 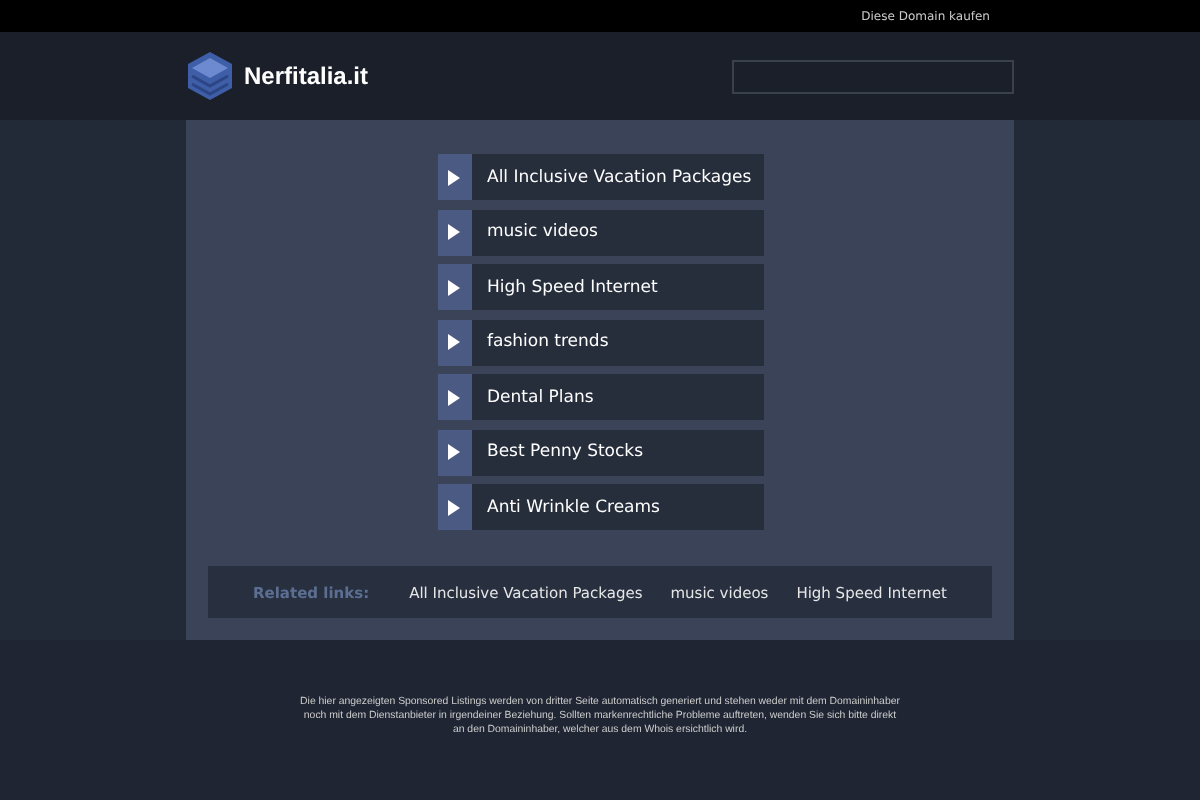 What do you see at coordinates (600, 177) in the screenshot?
I see `sponsored-link: All Inclusive Vacation Packages` at bounding box center [600, 177].